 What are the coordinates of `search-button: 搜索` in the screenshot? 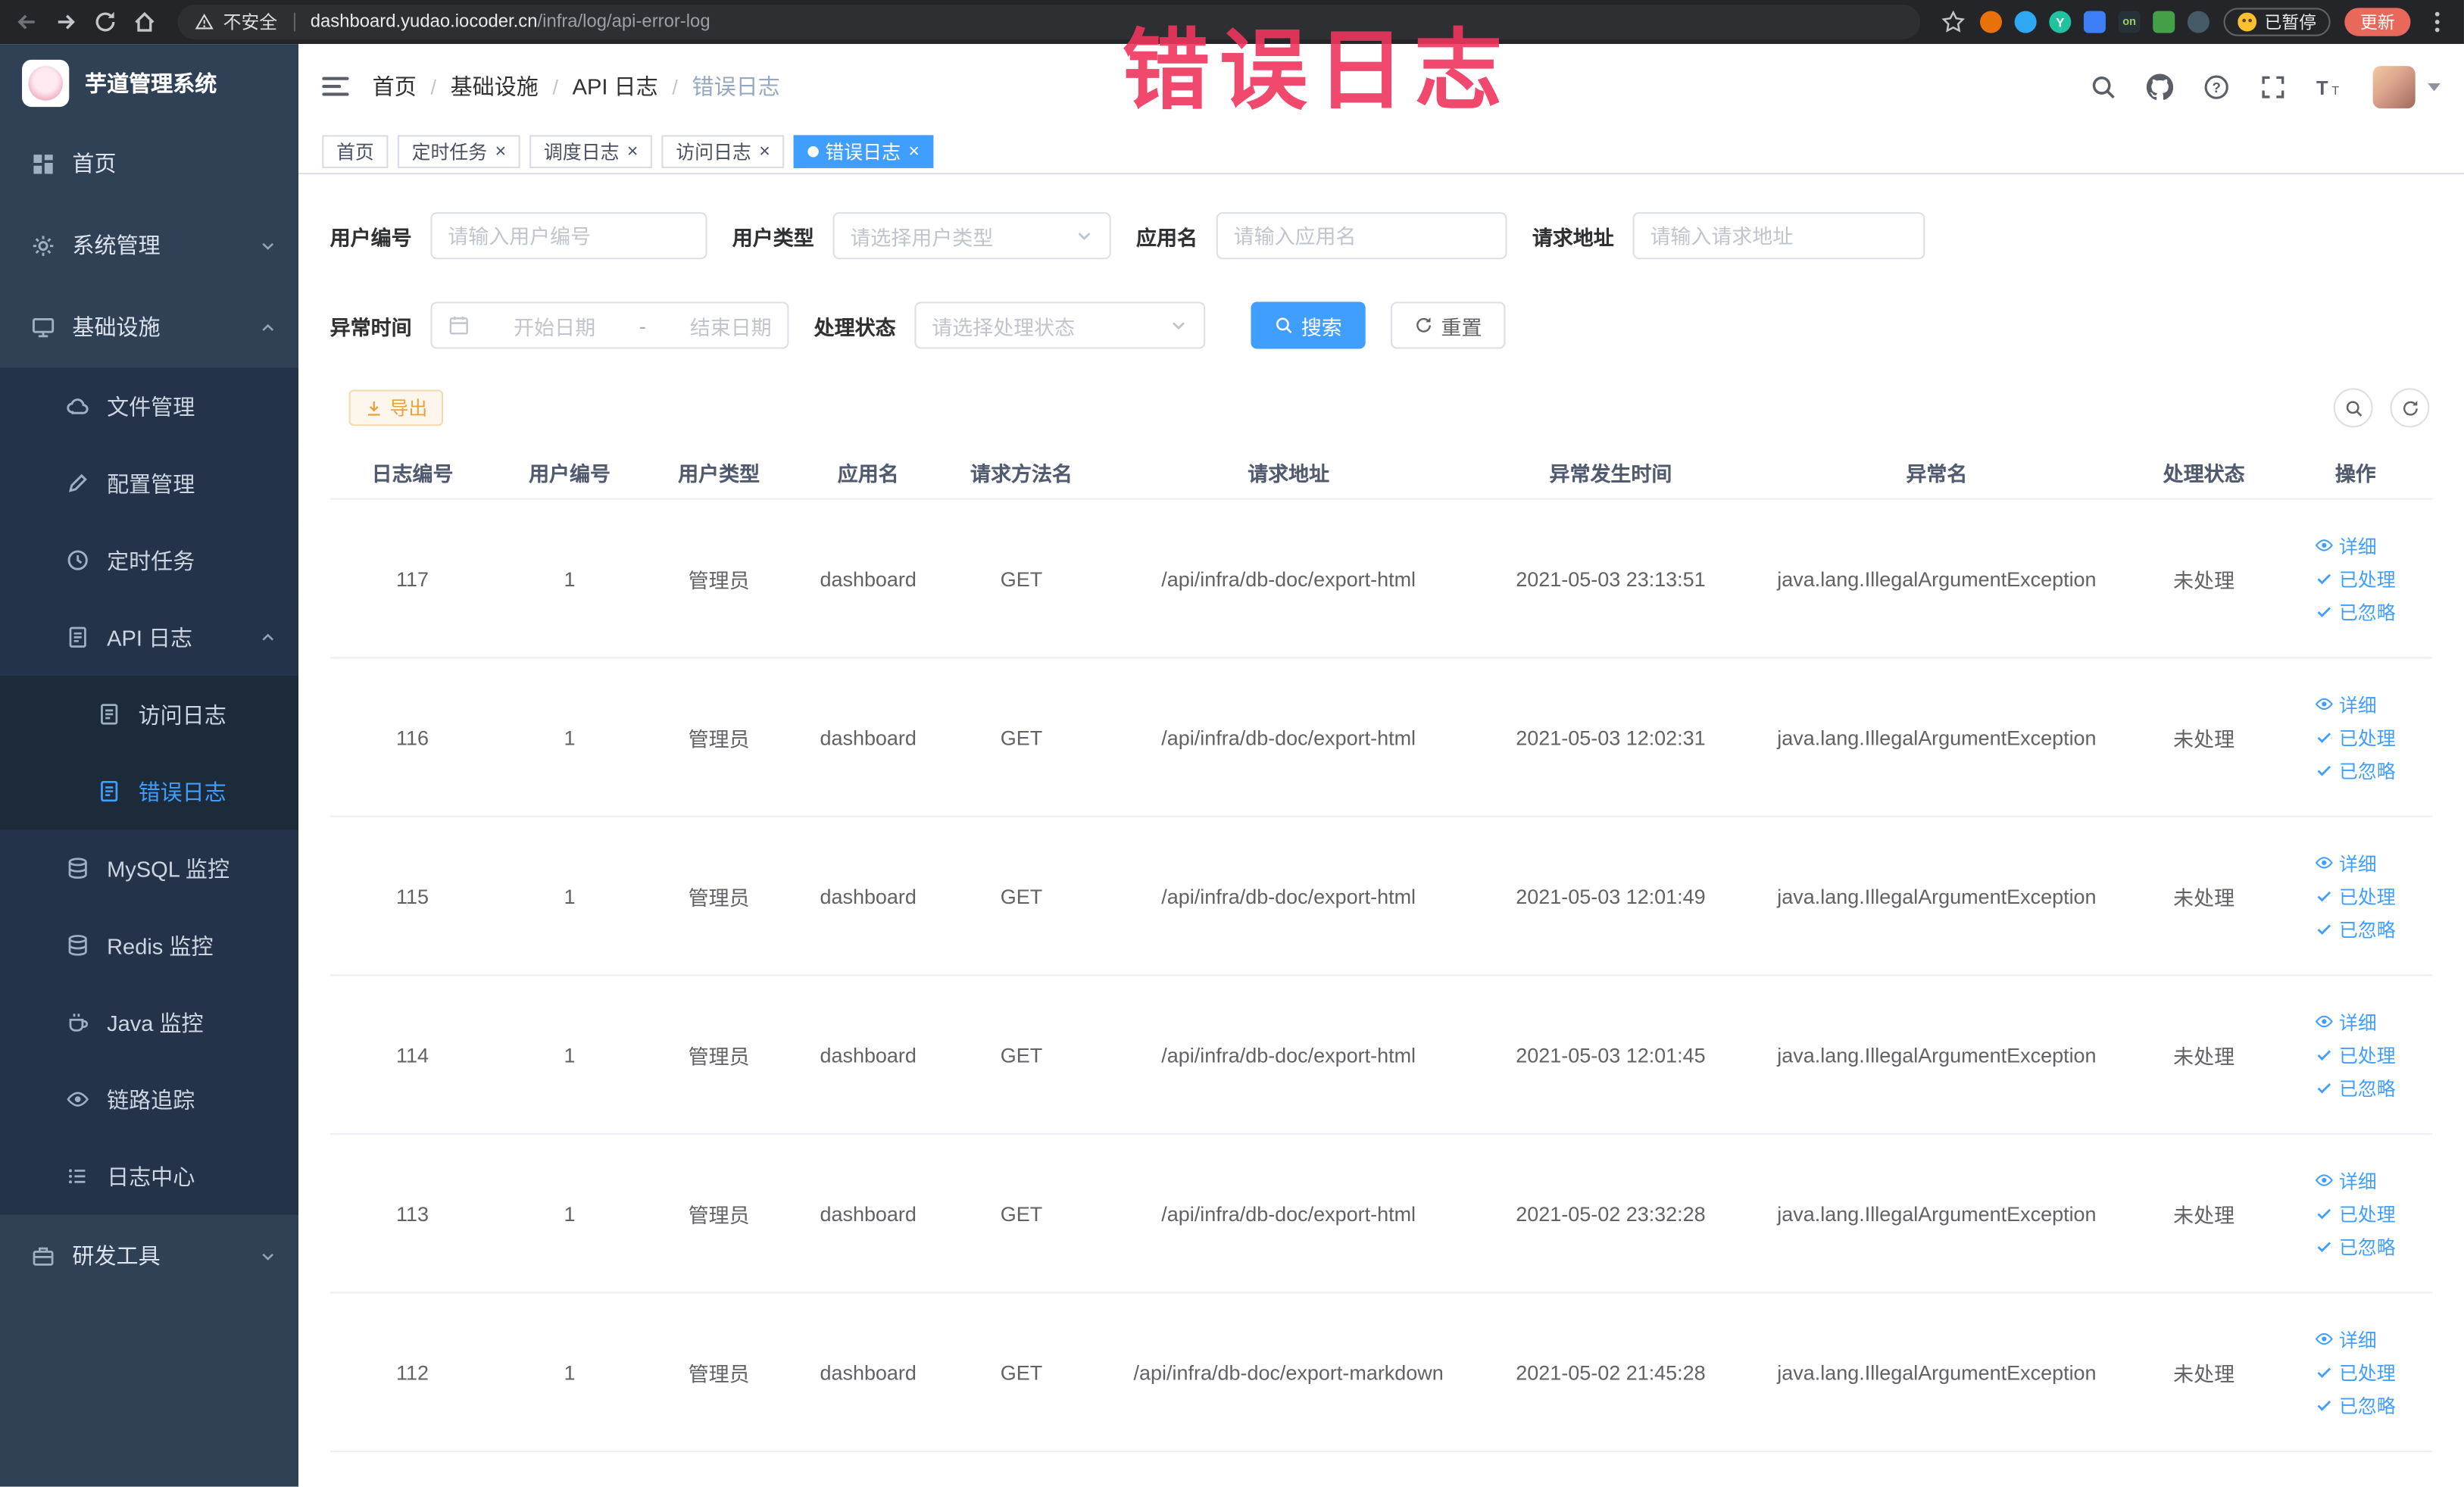 It's located at (1308, 325).